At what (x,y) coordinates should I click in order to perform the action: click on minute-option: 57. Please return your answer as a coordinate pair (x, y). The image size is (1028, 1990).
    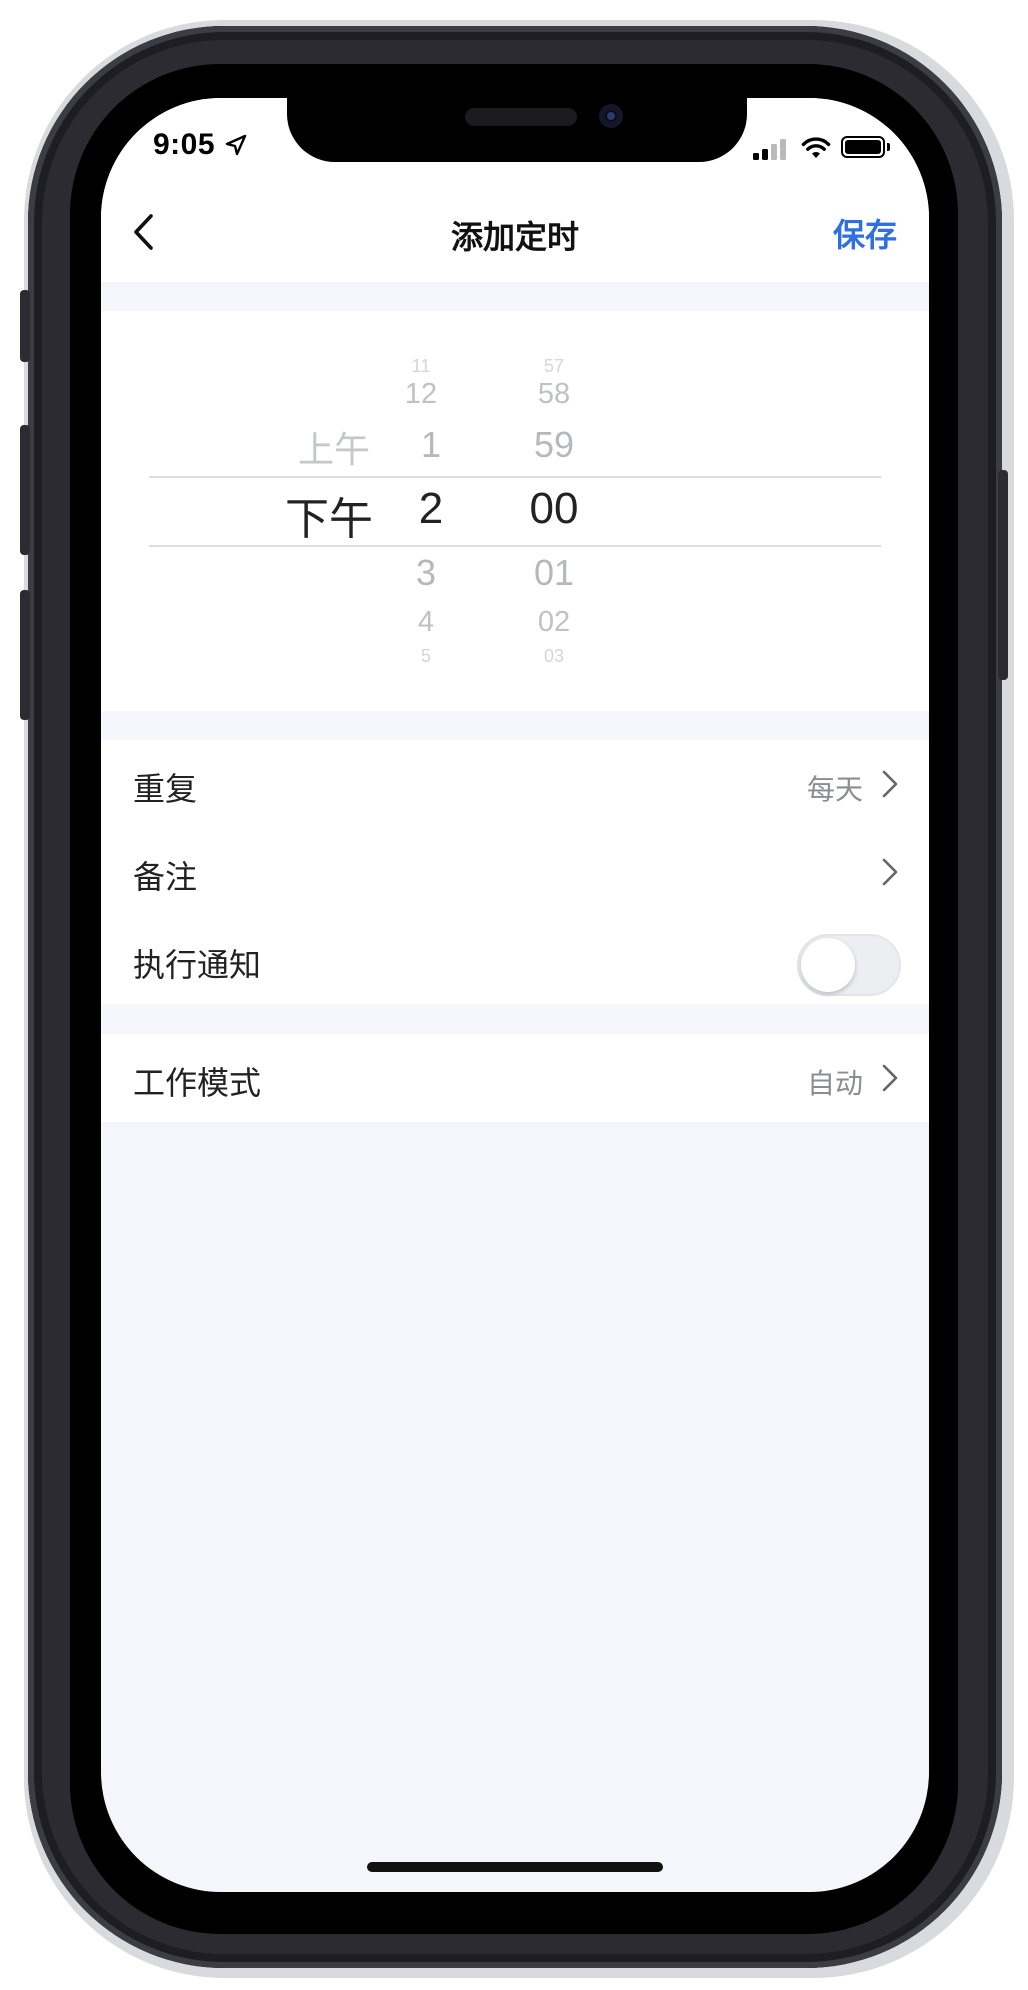
    Looking at the image, I should click on (554, 366).